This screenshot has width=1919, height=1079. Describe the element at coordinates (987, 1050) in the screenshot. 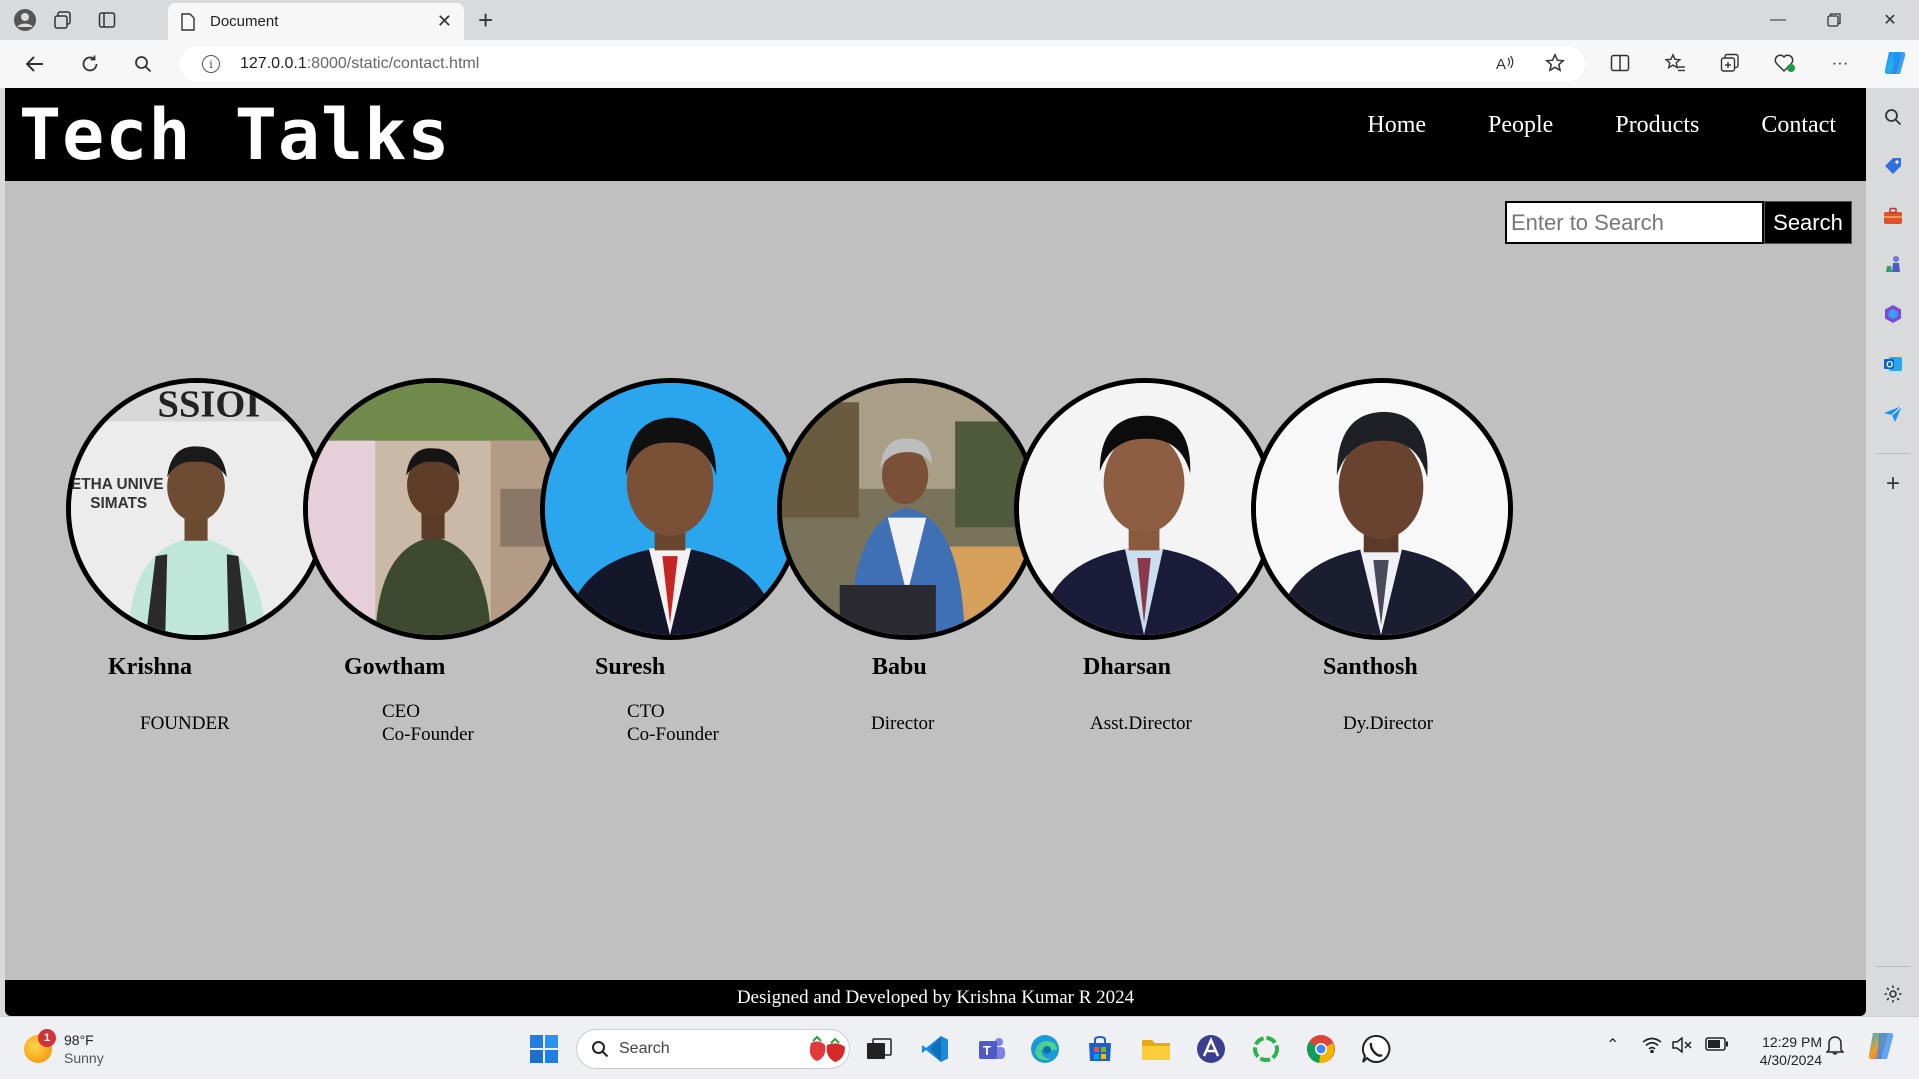

I see `svg-text: T` at that location.